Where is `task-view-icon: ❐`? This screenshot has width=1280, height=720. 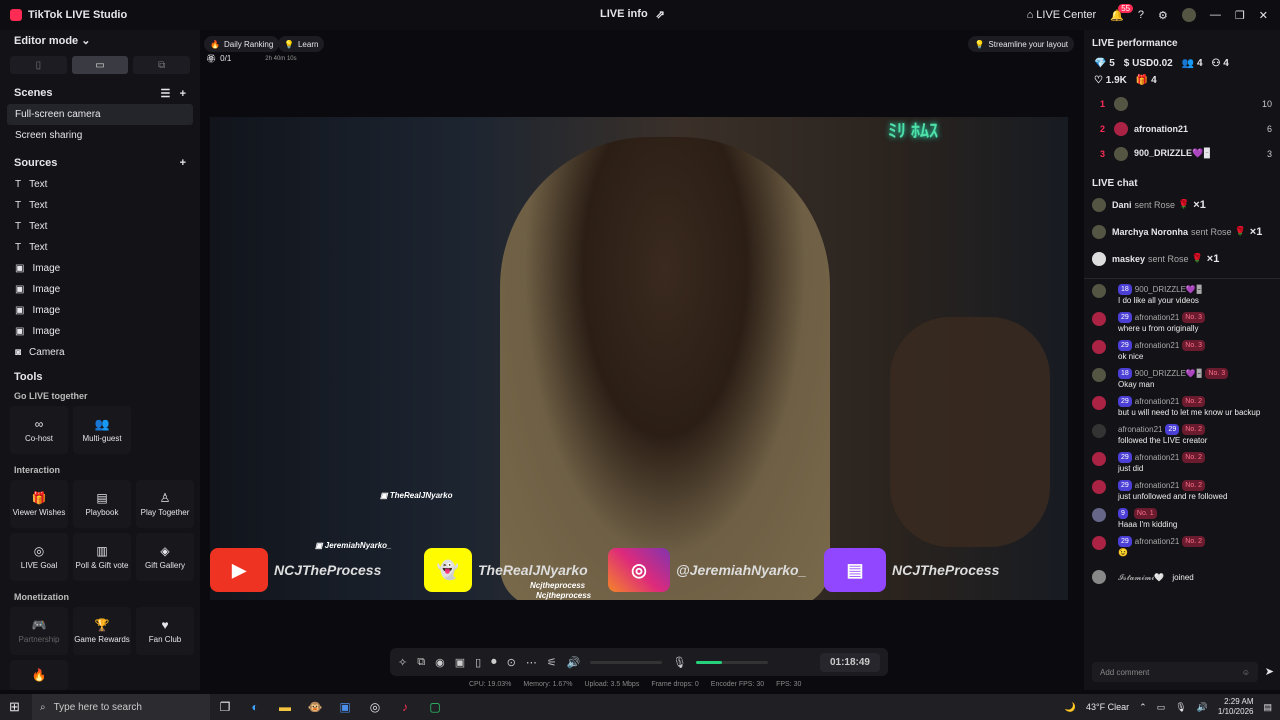
task-view-icon: ❐ is located at coordinates (225, 707).